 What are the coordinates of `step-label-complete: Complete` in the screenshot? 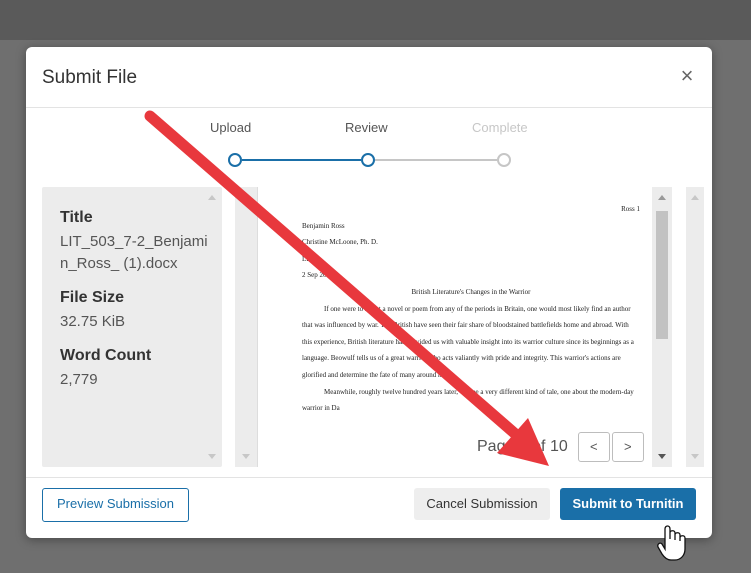 It's located at (500, 127).